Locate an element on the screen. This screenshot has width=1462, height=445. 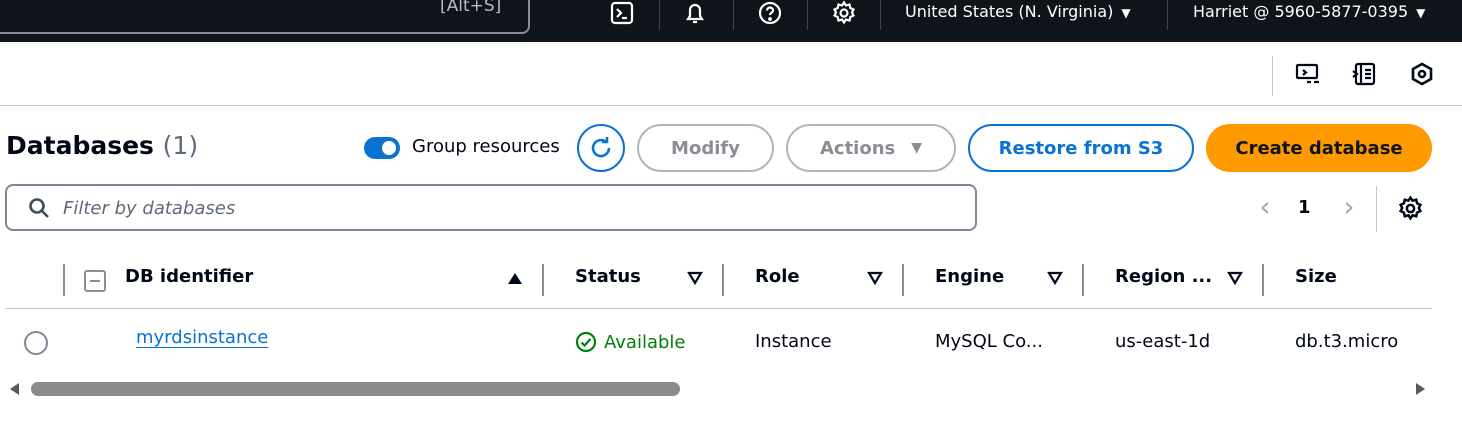
actions-label: Actions is located at coordinates (857, 148).